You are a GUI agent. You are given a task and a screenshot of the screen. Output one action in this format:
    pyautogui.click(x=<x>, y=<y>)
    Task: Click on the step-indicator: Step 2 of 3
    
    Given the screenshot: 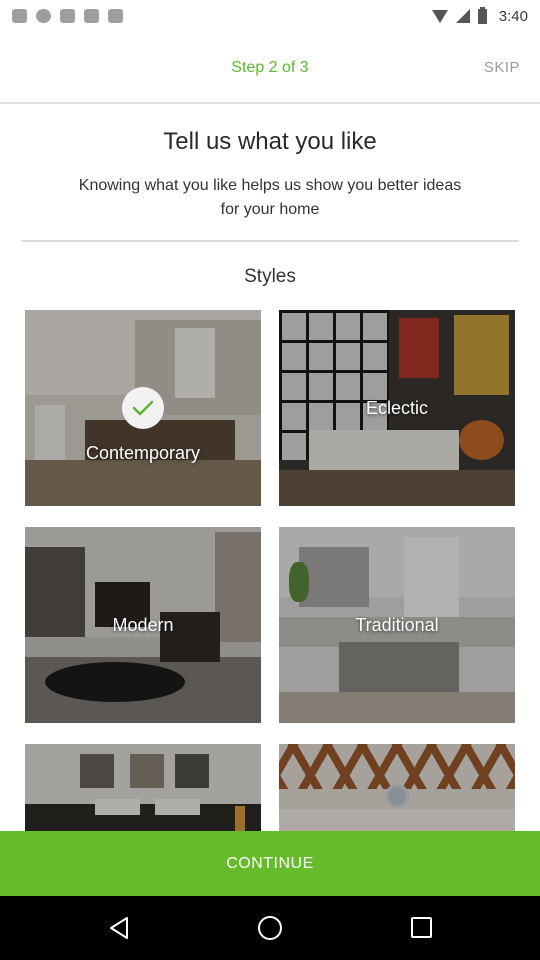 What is the action you would take?
    pyautogui.click(x=270, y=67)
    